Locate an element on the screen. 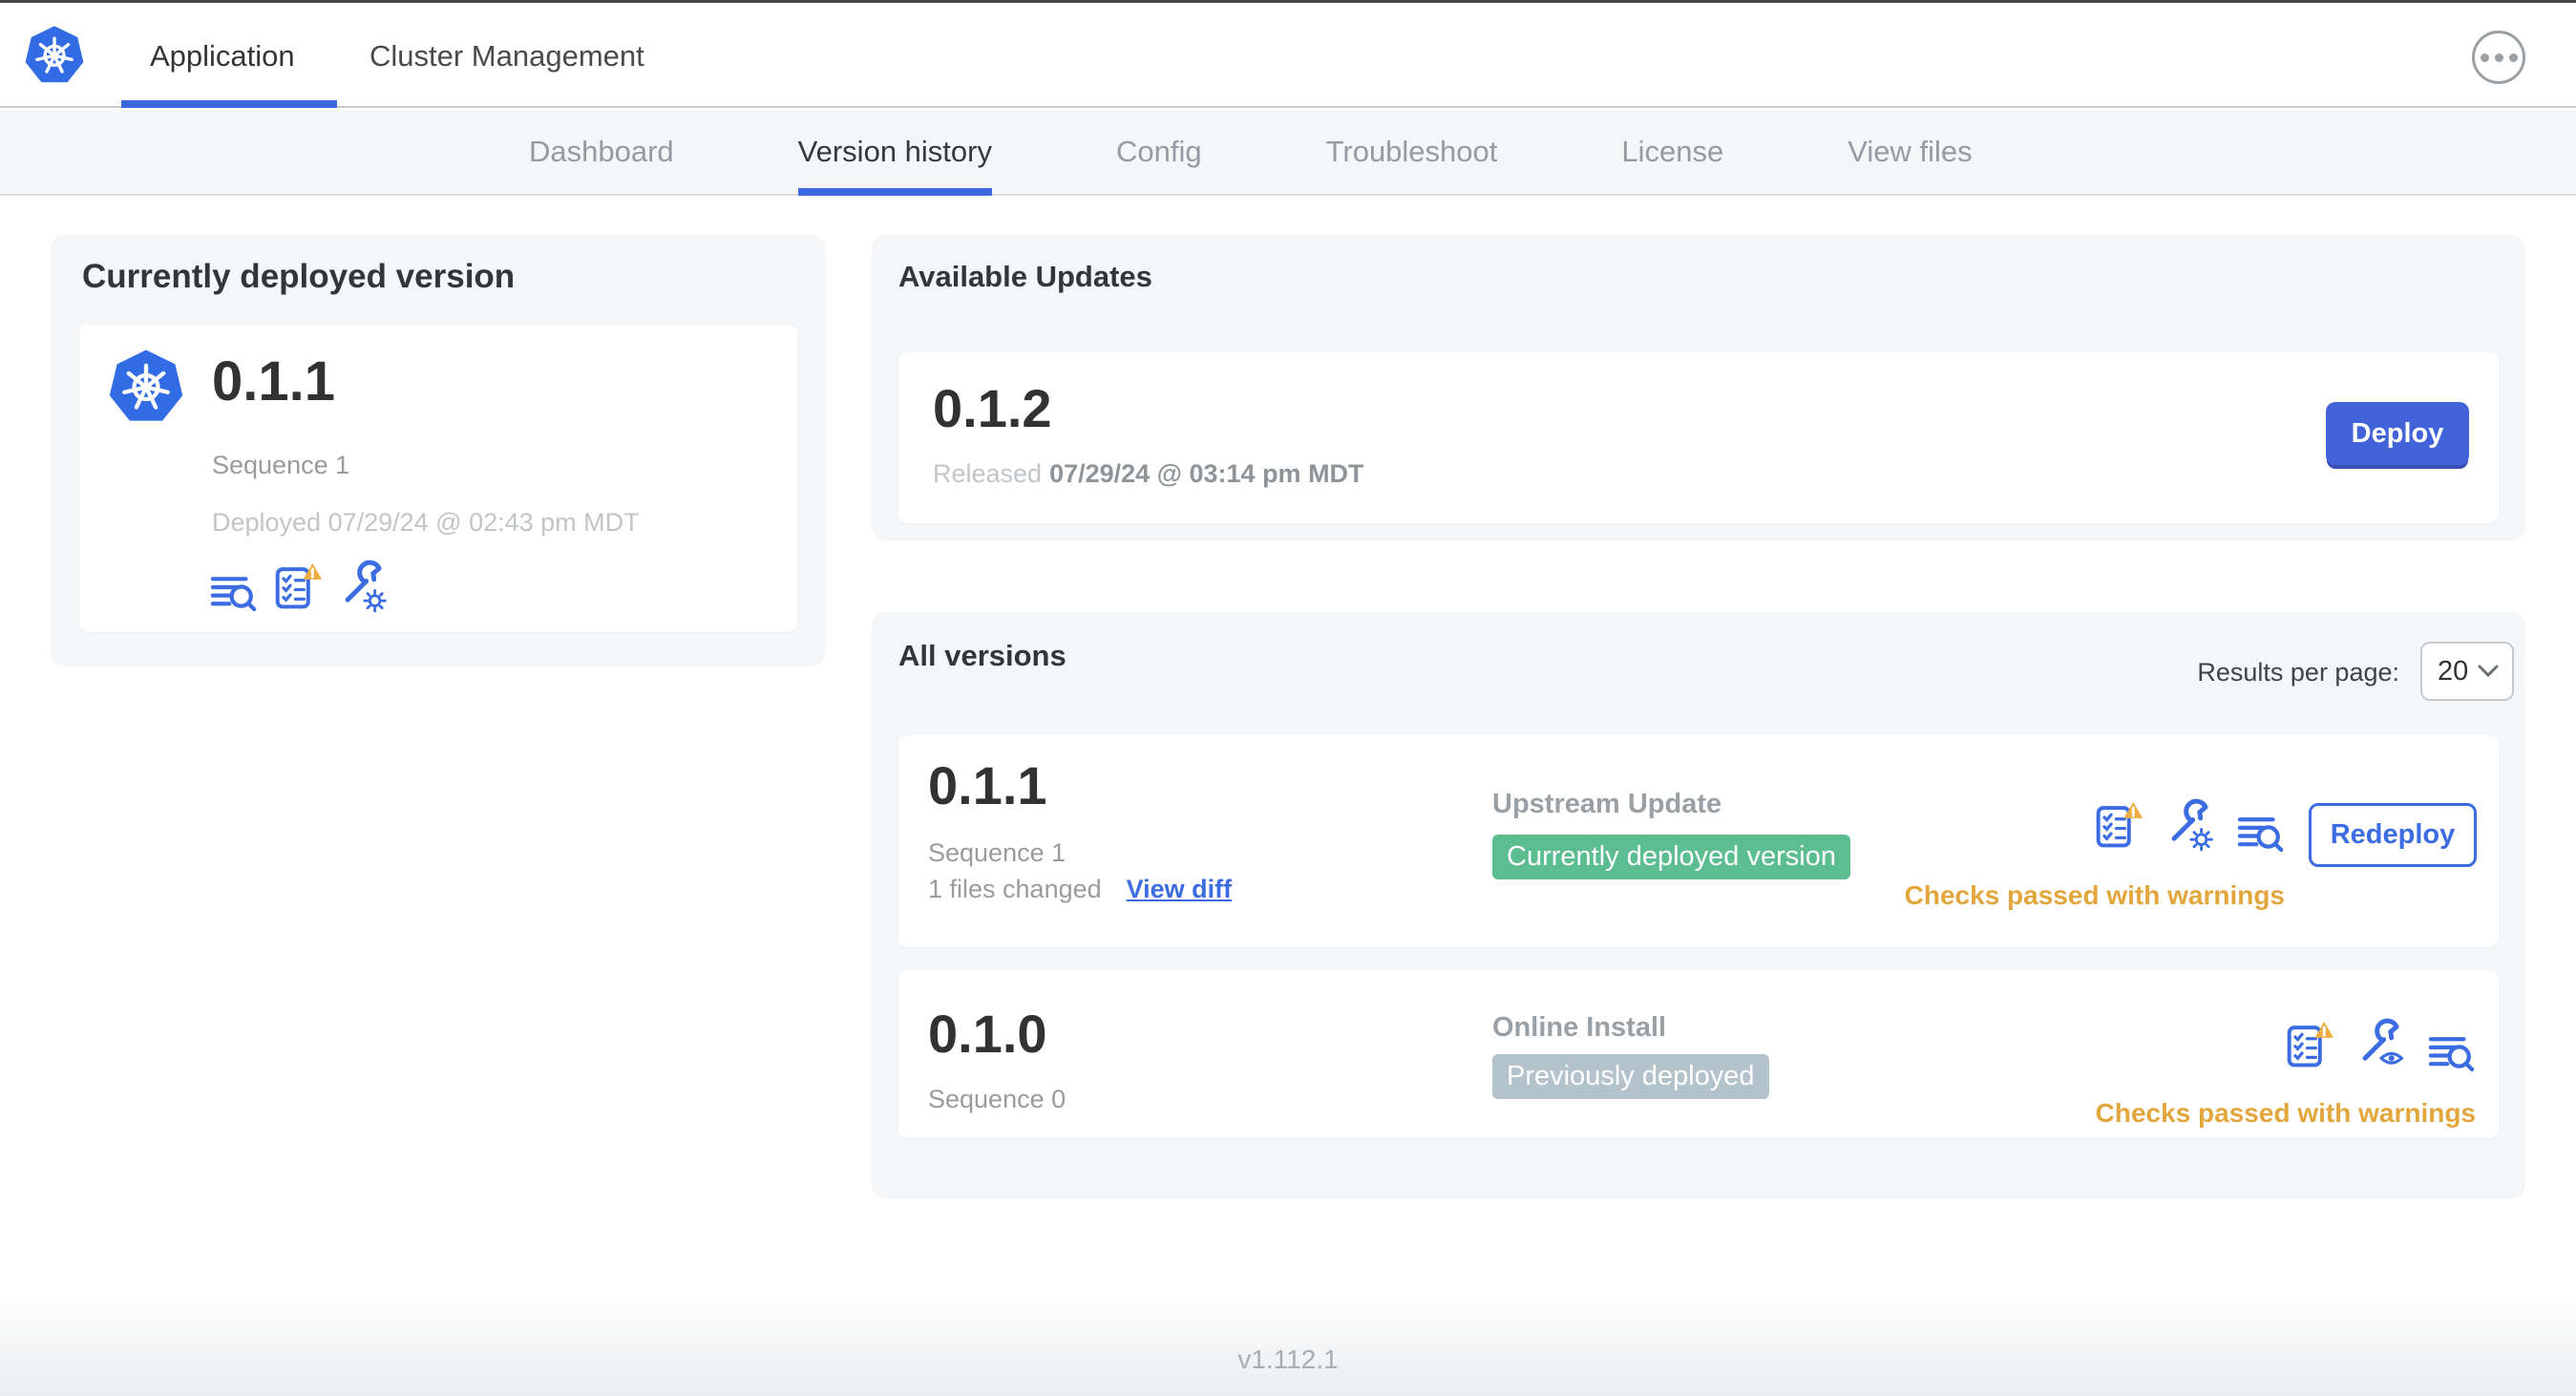 This screenshot has width=2576, height=1396. subnav-license: License is located at coordinates (1672, 153).